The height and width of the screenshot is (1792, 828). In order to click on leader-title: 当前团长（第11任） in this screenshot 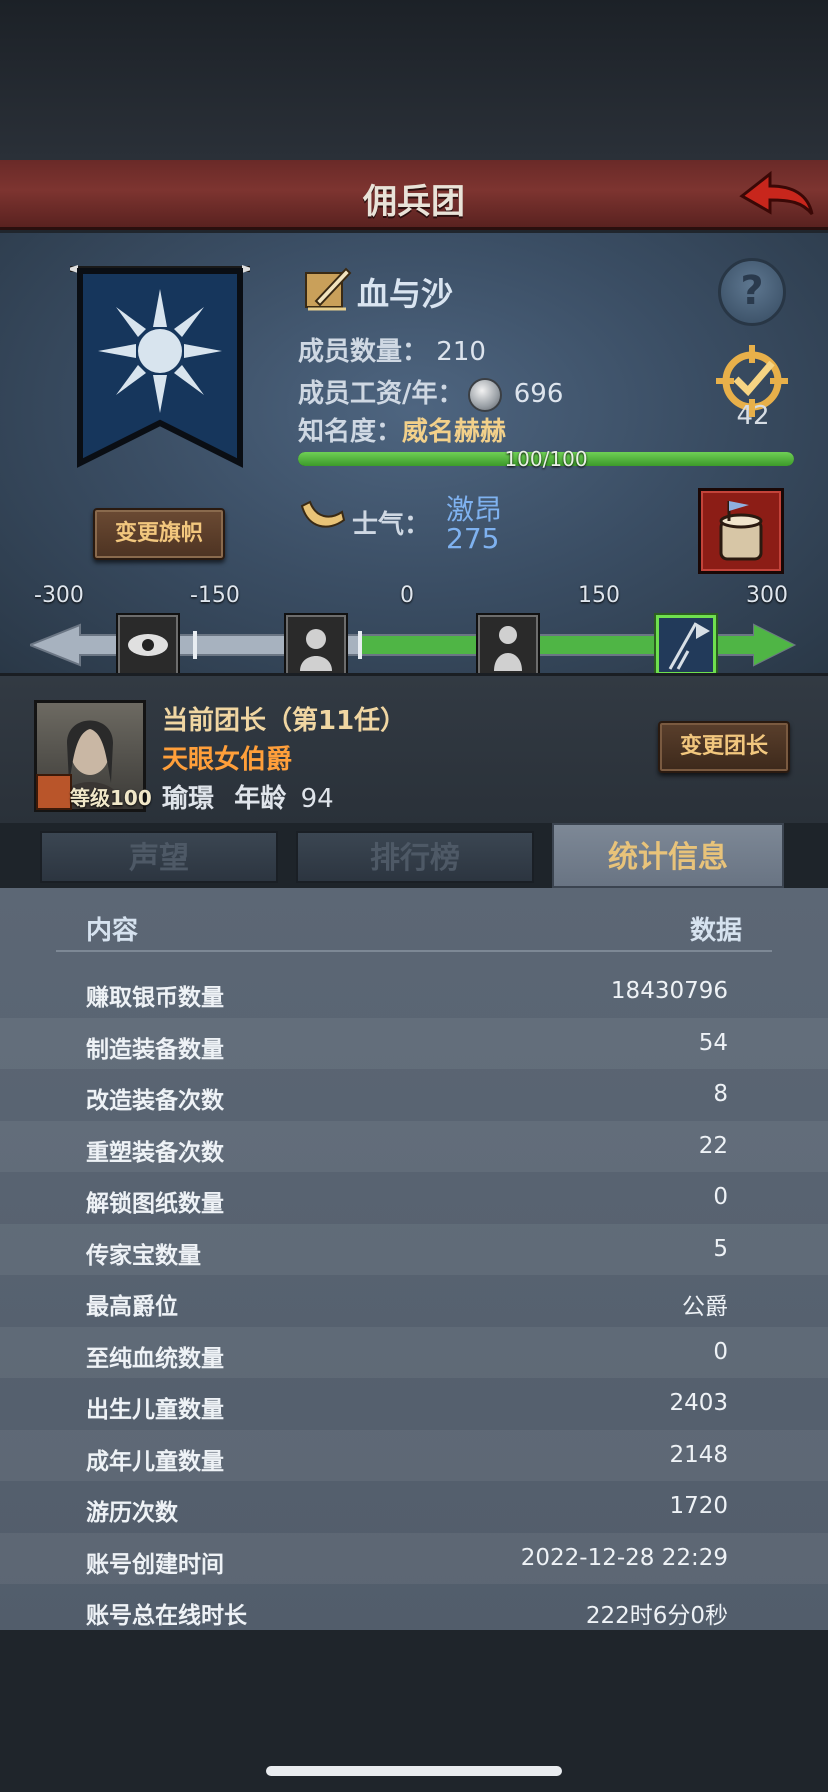, I will do `click(284, 721)`.